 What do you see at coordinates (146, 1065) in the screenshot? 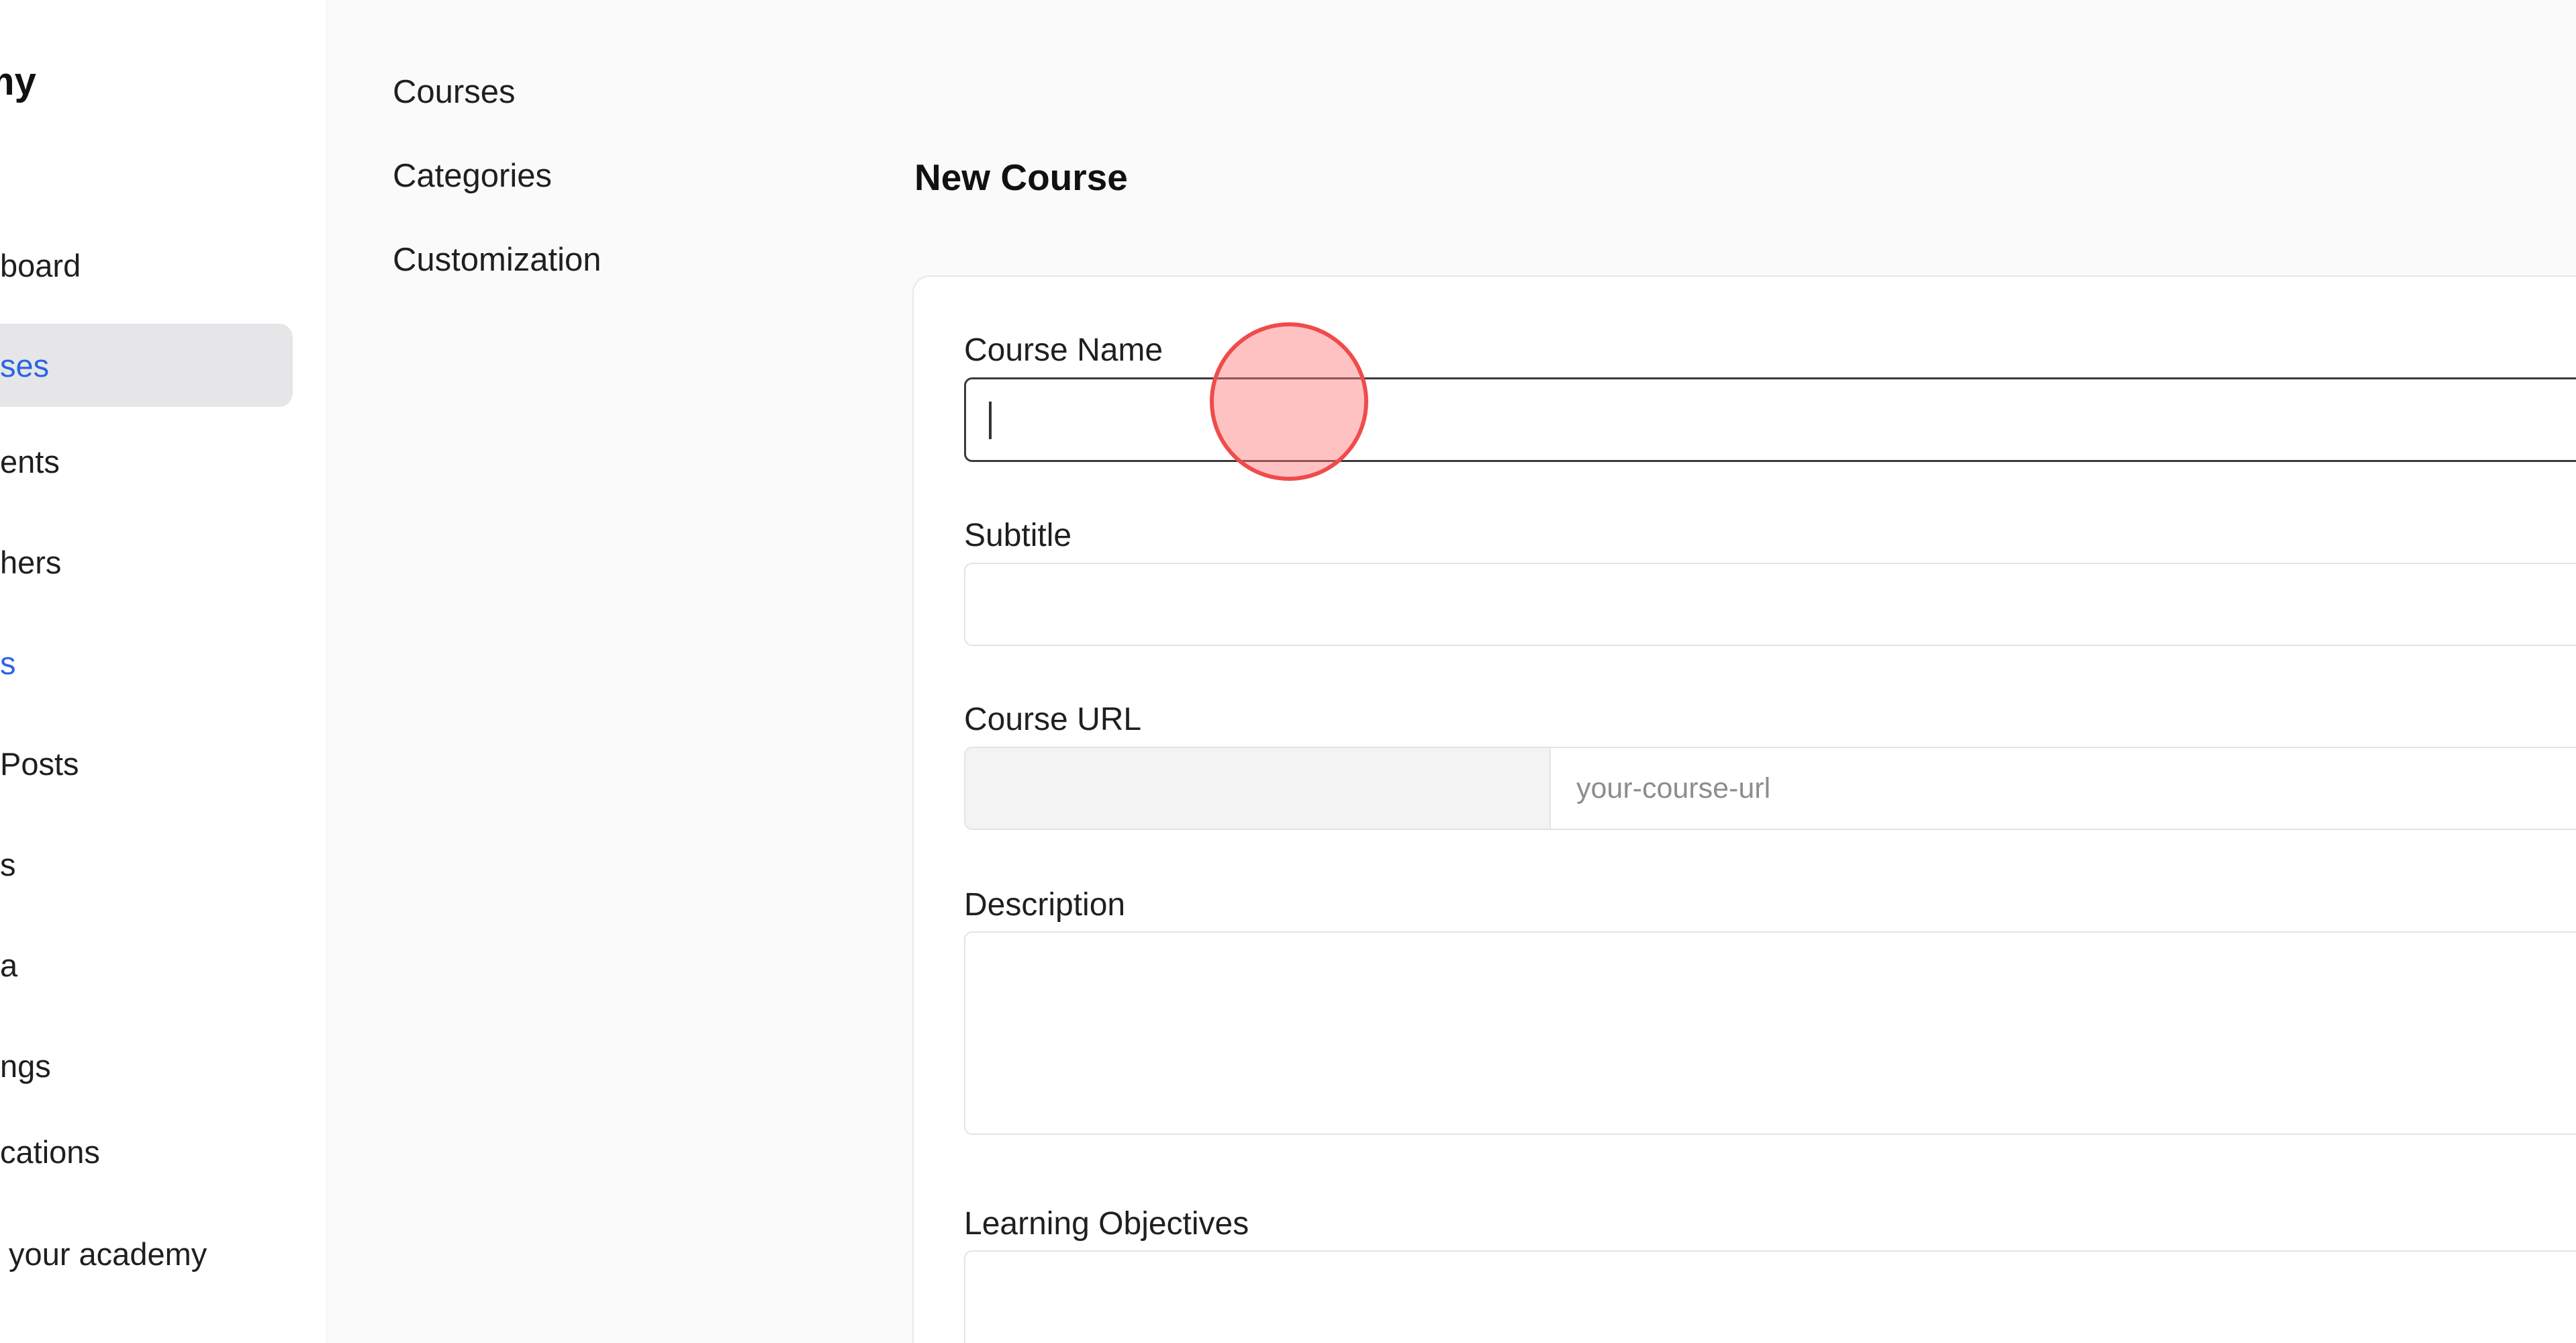
I see `sidebar-item-settings: ngs` at bounding box center [146, 1065].